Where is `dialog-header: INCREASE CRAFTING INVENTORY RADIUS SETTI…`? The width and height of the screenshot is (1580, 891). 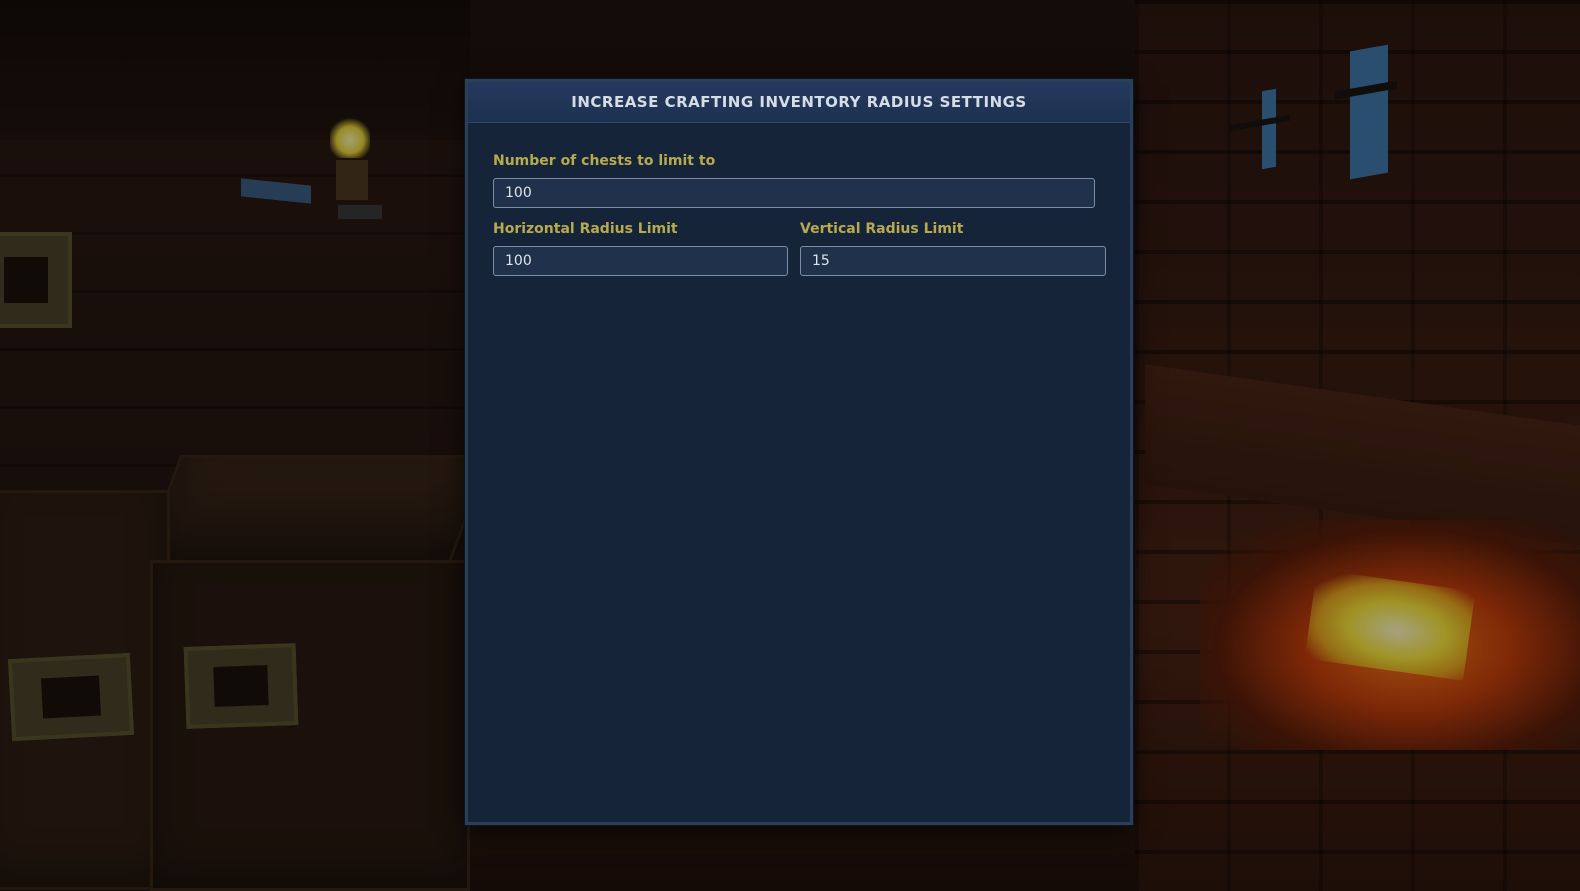
dialog-header: INCREASE CRAFTING INVENTORY RADIUS SETTI… is located at coordinates (799, 102).